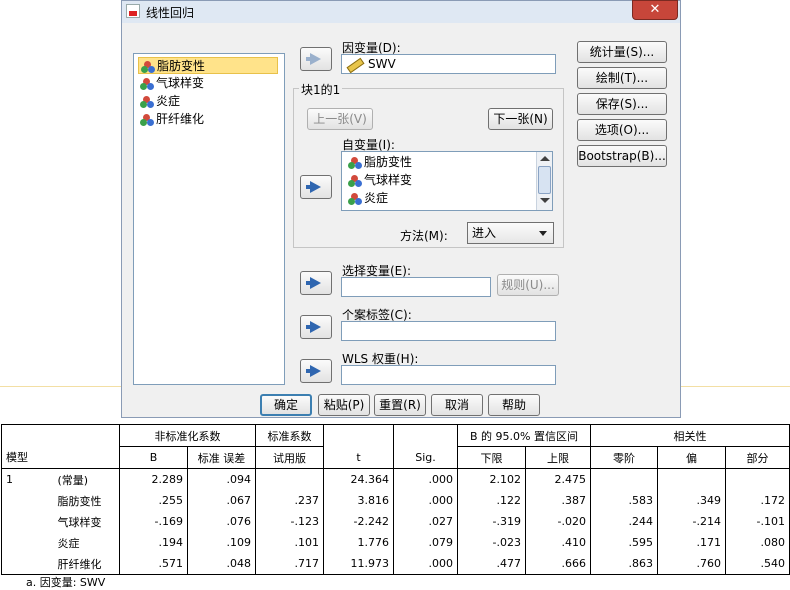  What do you see at coordinates (289, 500) in the screenshot?
I see `beta-cell: .237` at bounding box center [289, 500].